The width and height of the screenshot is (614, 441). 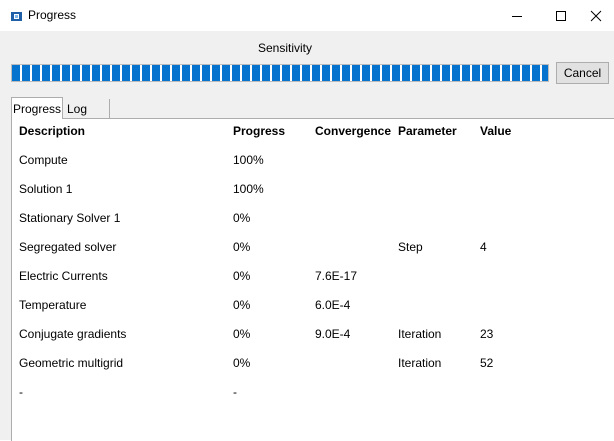 What do you see at coordinates (16, 15) in the screenshot?
I see `app-icon` at bounding box center [16, 15].